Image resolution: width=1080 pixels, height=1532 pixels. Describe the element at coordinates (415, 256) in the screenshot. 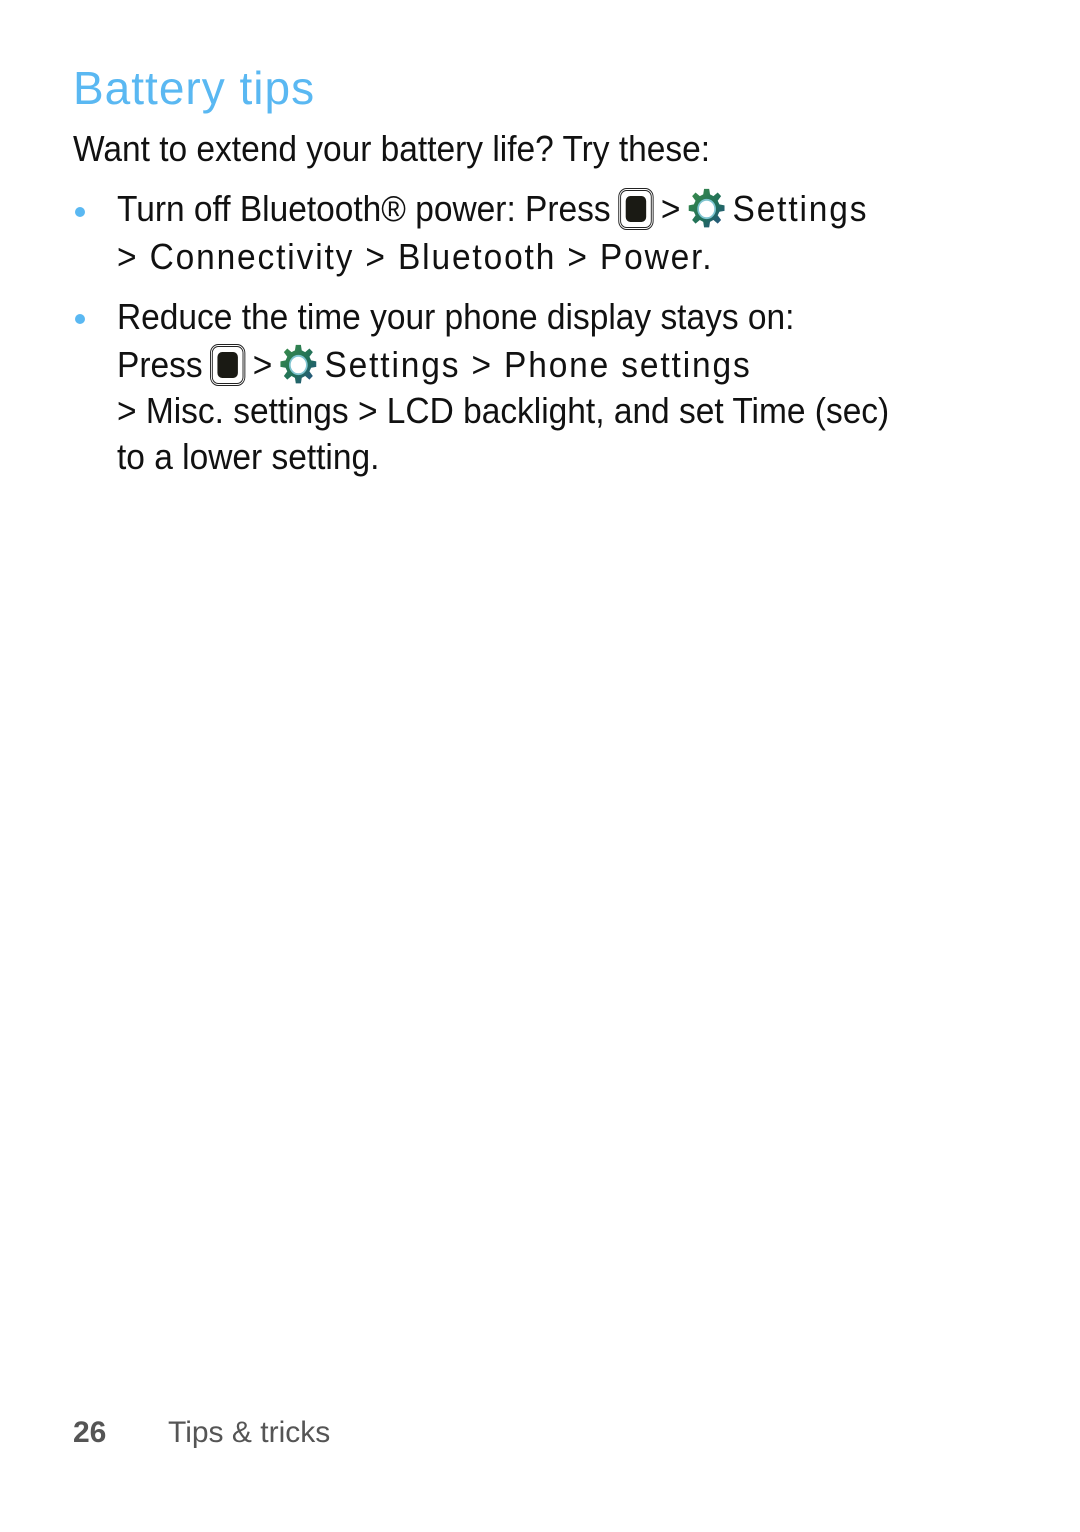

I see `tip-1-path: > Connectivity > Bluetooth > Power.` at that location.